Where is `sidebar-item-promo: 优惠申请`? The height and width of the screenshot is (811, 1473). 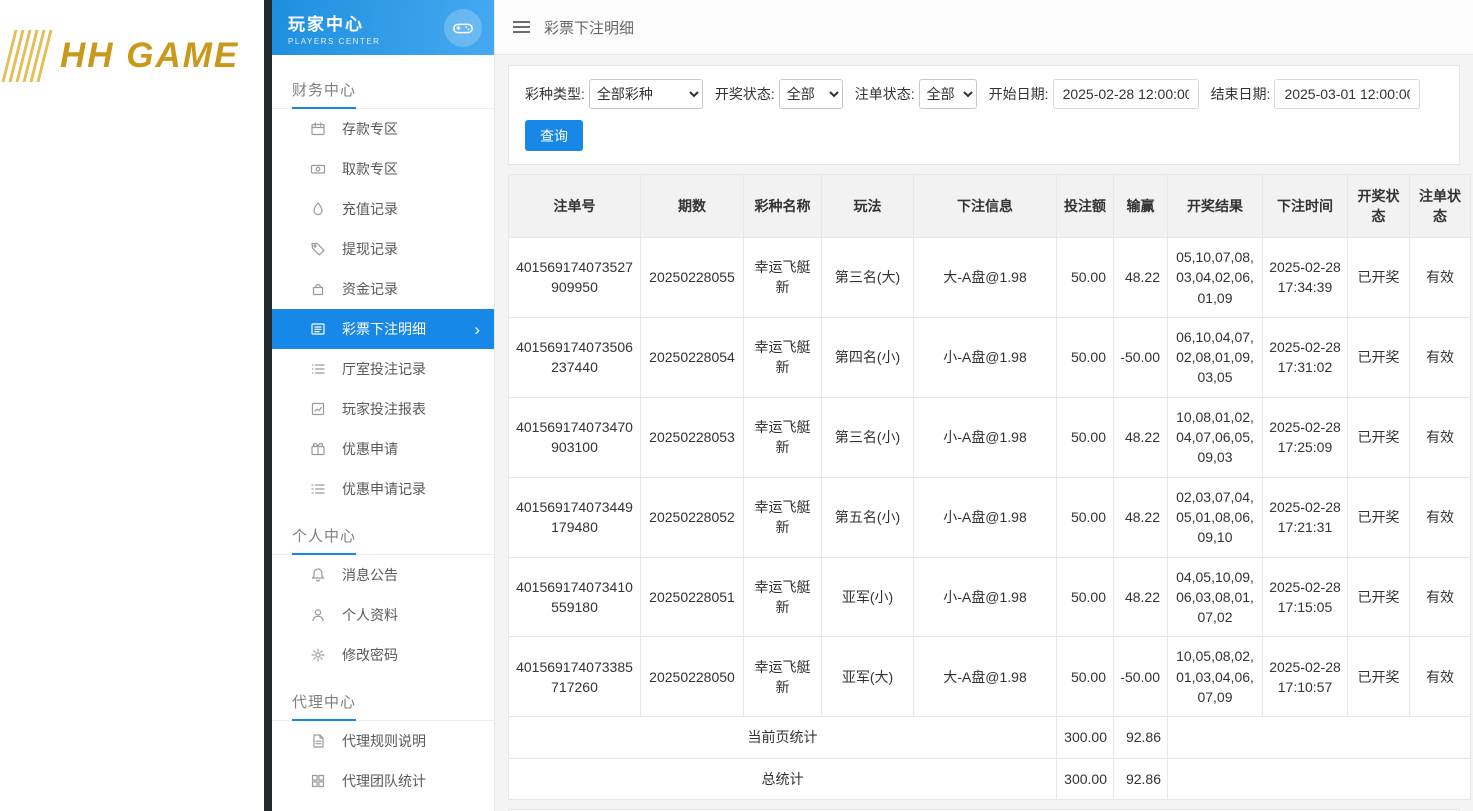 sidebar-item-promo: 优惠申请 is located at coordinates (383, 449).